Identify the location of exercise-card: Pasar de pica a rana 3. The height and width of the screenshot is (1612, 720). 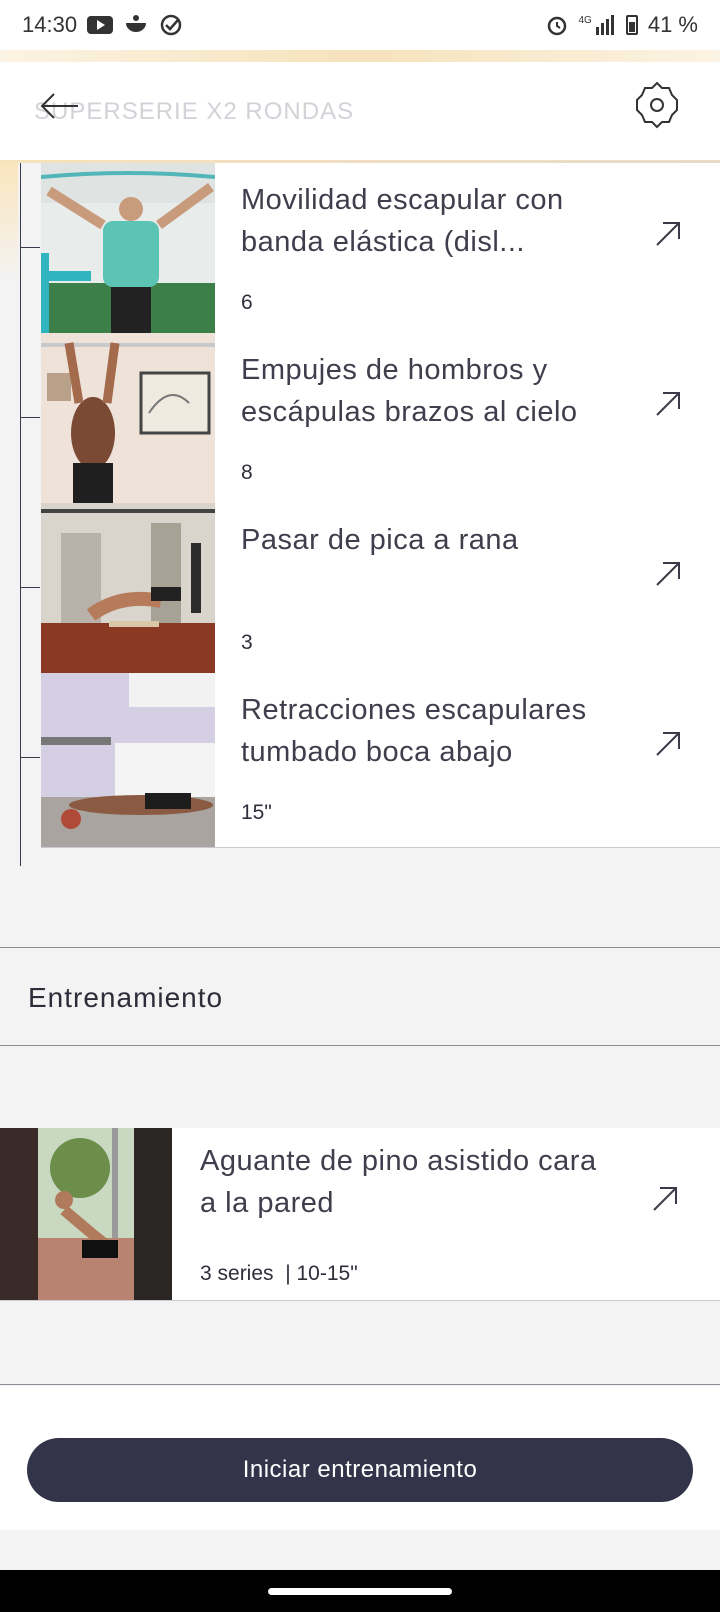
(380, 590).